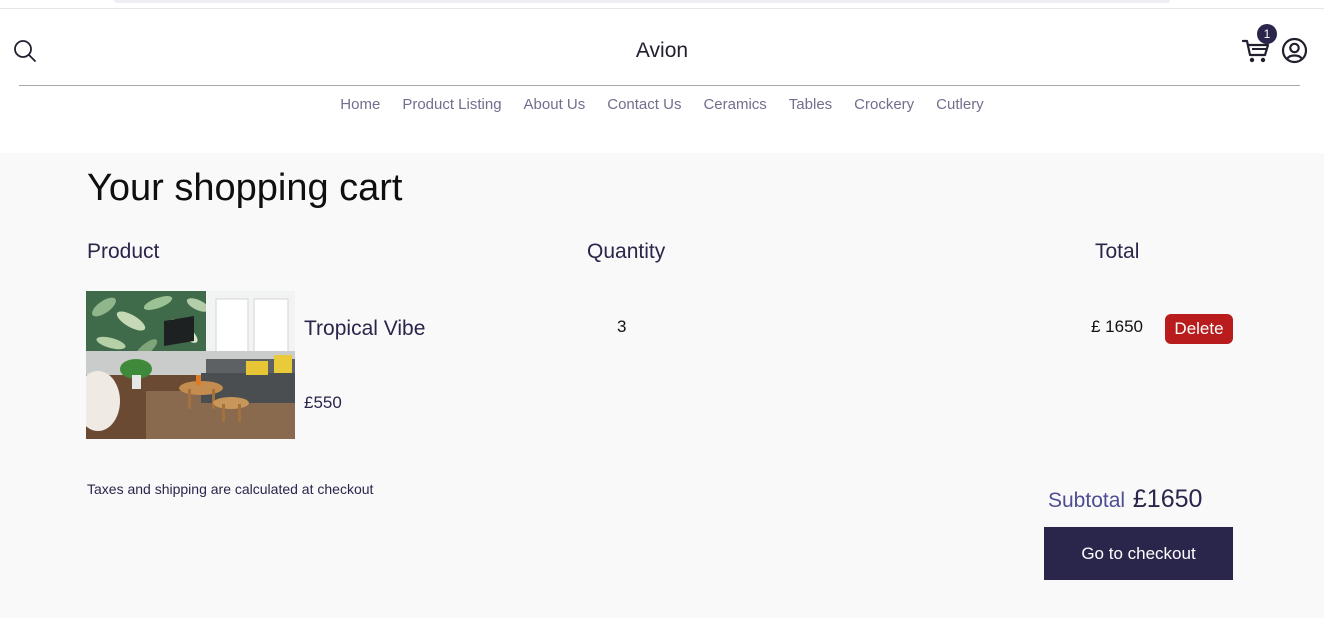  What do you see at coordinates (1167, 499) in the screenshot?
I see `subtotal-amount: £1650` at bounding box center [1167, 499].